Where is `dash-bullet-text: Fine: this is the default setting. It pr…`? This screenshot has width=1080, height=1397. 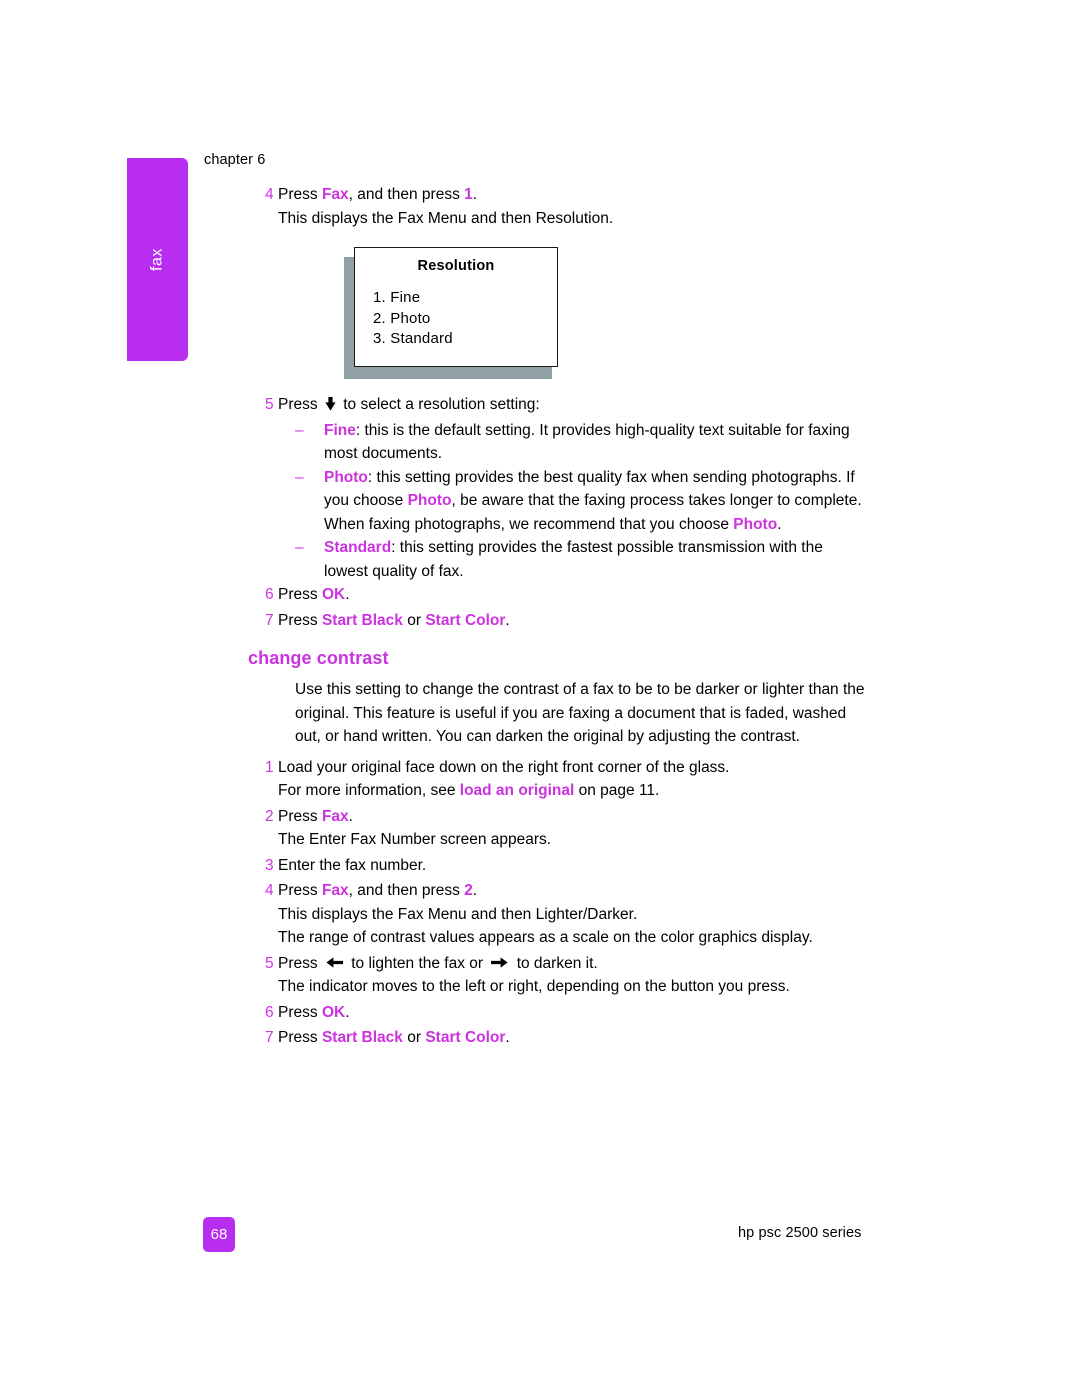 dash-bullet-text: Fine: this is the default setting. It pr… is located at coordinates (587, 442).